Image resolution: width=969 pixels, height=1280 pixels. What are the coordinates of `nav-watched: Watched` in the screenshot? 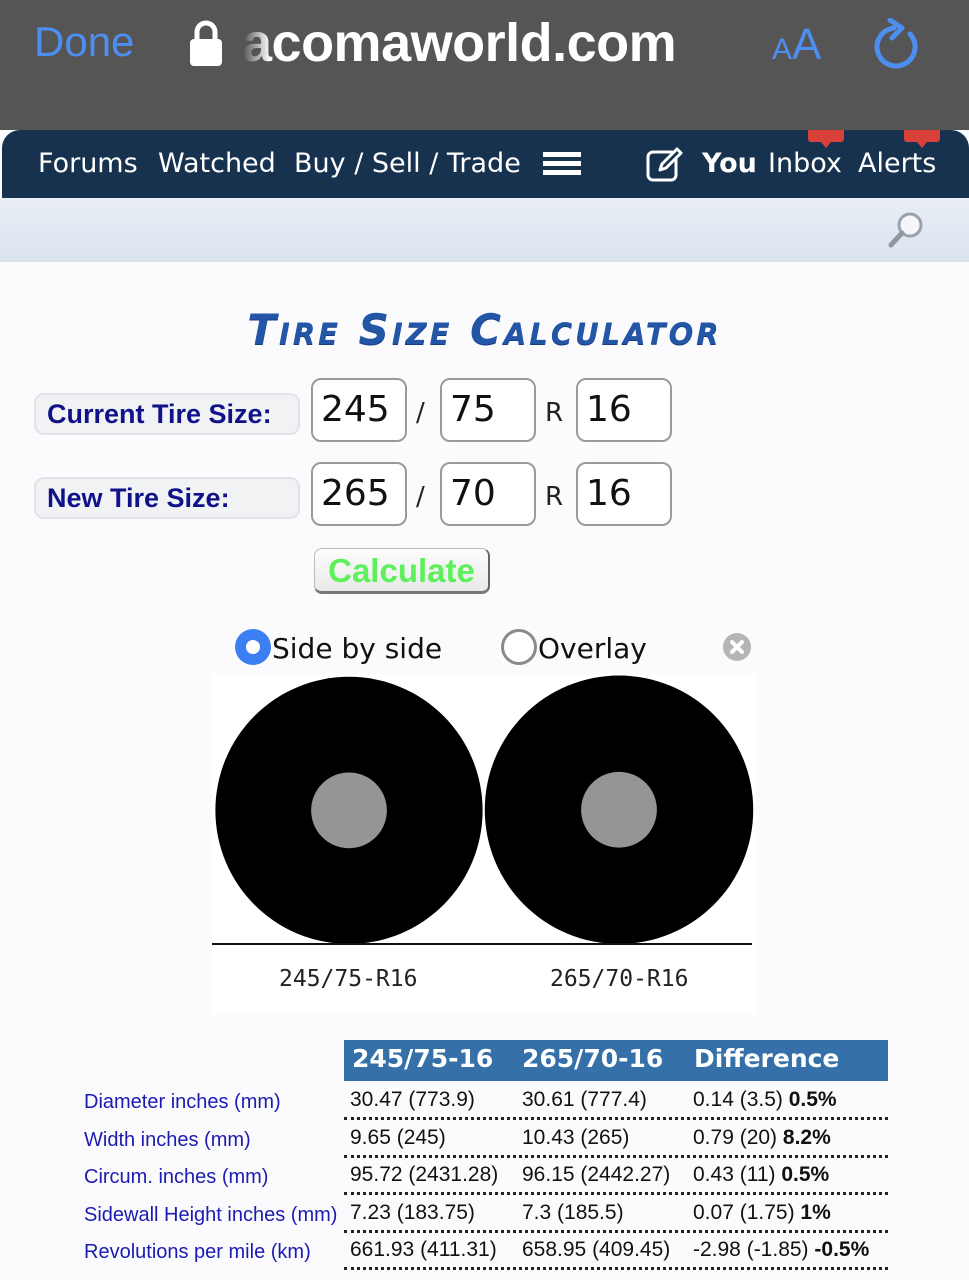 It's located at (217, 163).